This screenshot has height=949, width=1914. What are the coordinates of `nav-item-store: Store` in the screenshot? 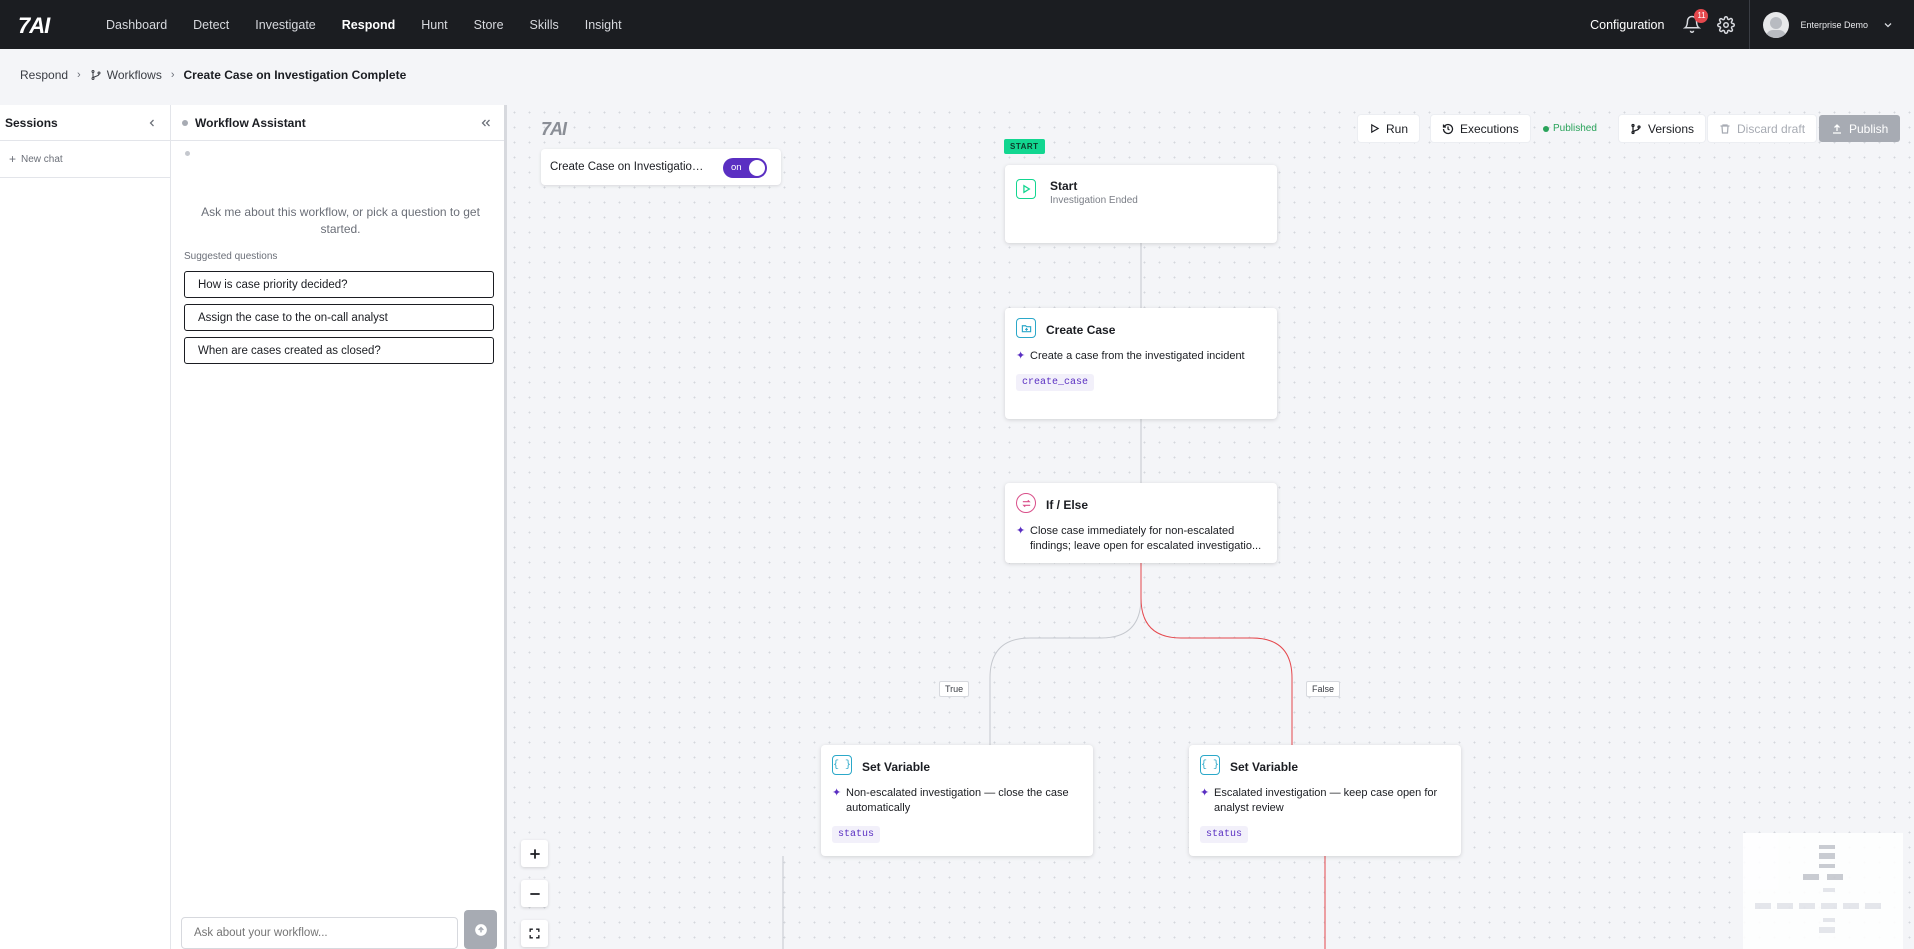 It's located at (489, 24).